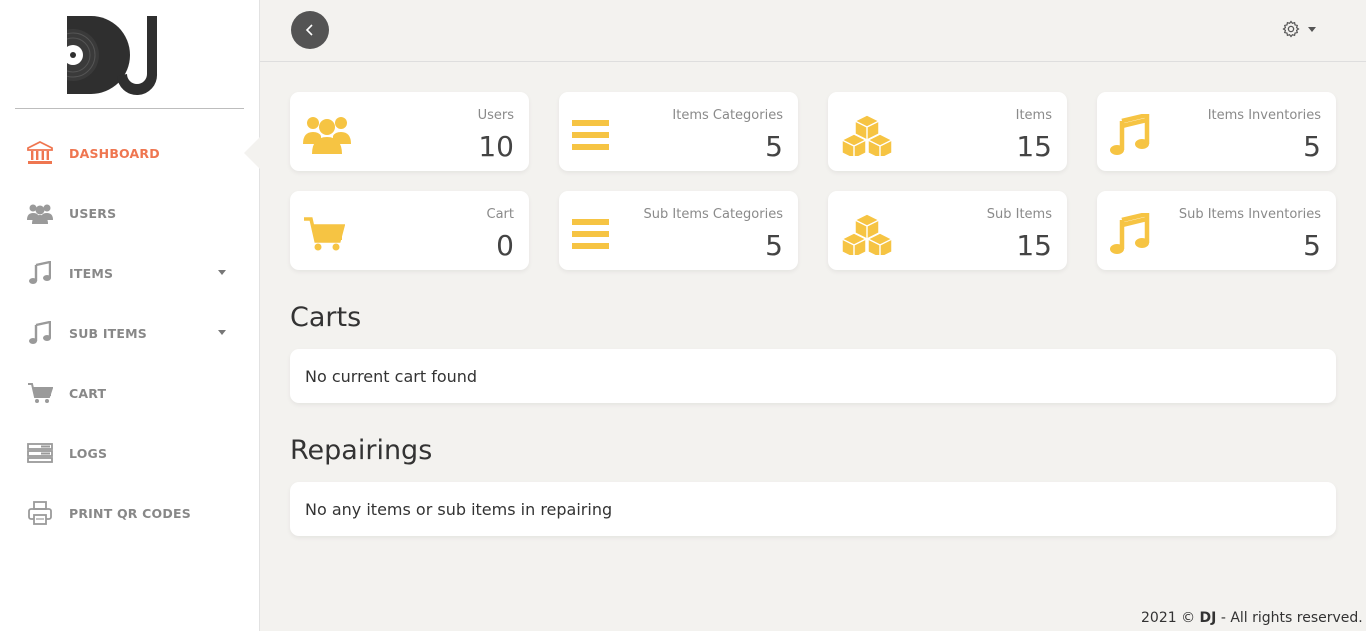 The image size is (1366, 631). Describe the element at coordinates (93, 213) in the screenshot. I see `sidebar-item-label: USERS` at that location.